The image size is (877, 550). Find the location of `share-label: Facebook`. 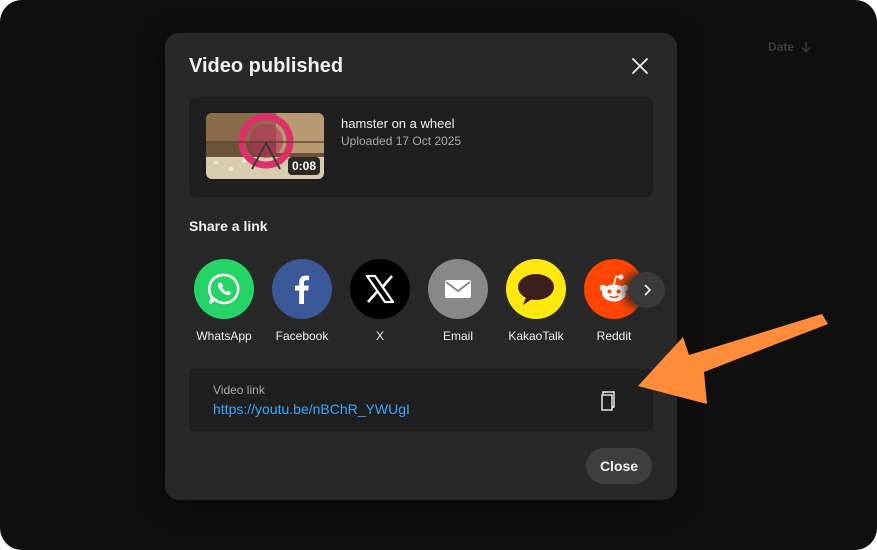

share-label: Facebook is located at coordinates (302, 336).